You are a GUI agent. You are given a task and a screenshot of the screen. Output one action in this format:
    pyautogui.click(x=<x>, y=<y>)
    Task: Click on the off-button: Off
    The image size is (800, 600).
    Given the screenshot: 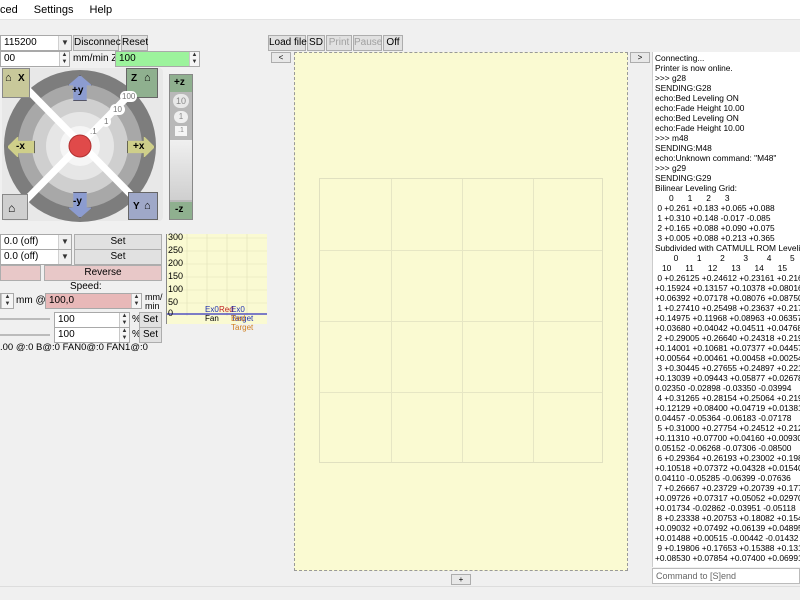 What is the action you would take?
    pyautogui.click(x=393, y=43)
    